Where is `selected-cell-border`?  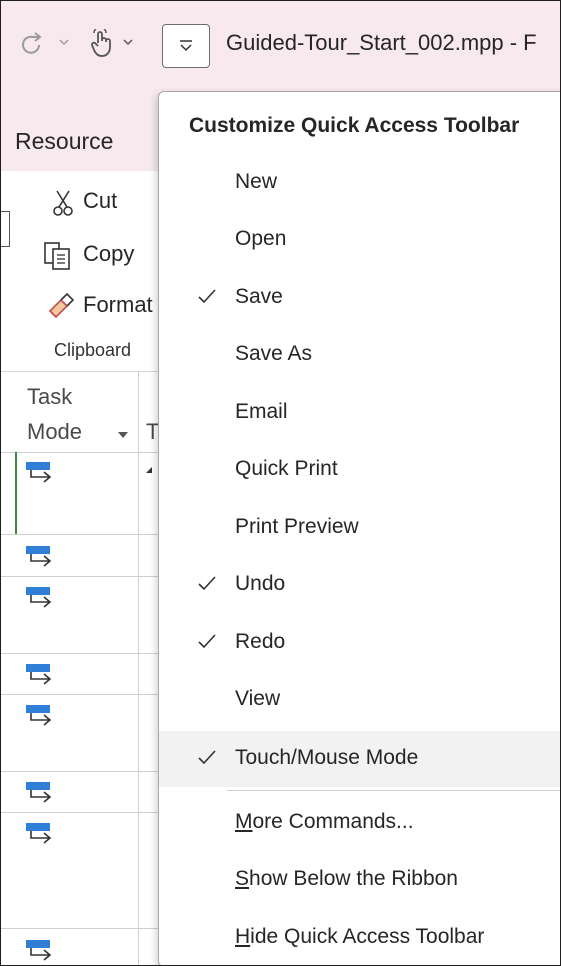
selected-cell-border is located at coordinates (16, 493).